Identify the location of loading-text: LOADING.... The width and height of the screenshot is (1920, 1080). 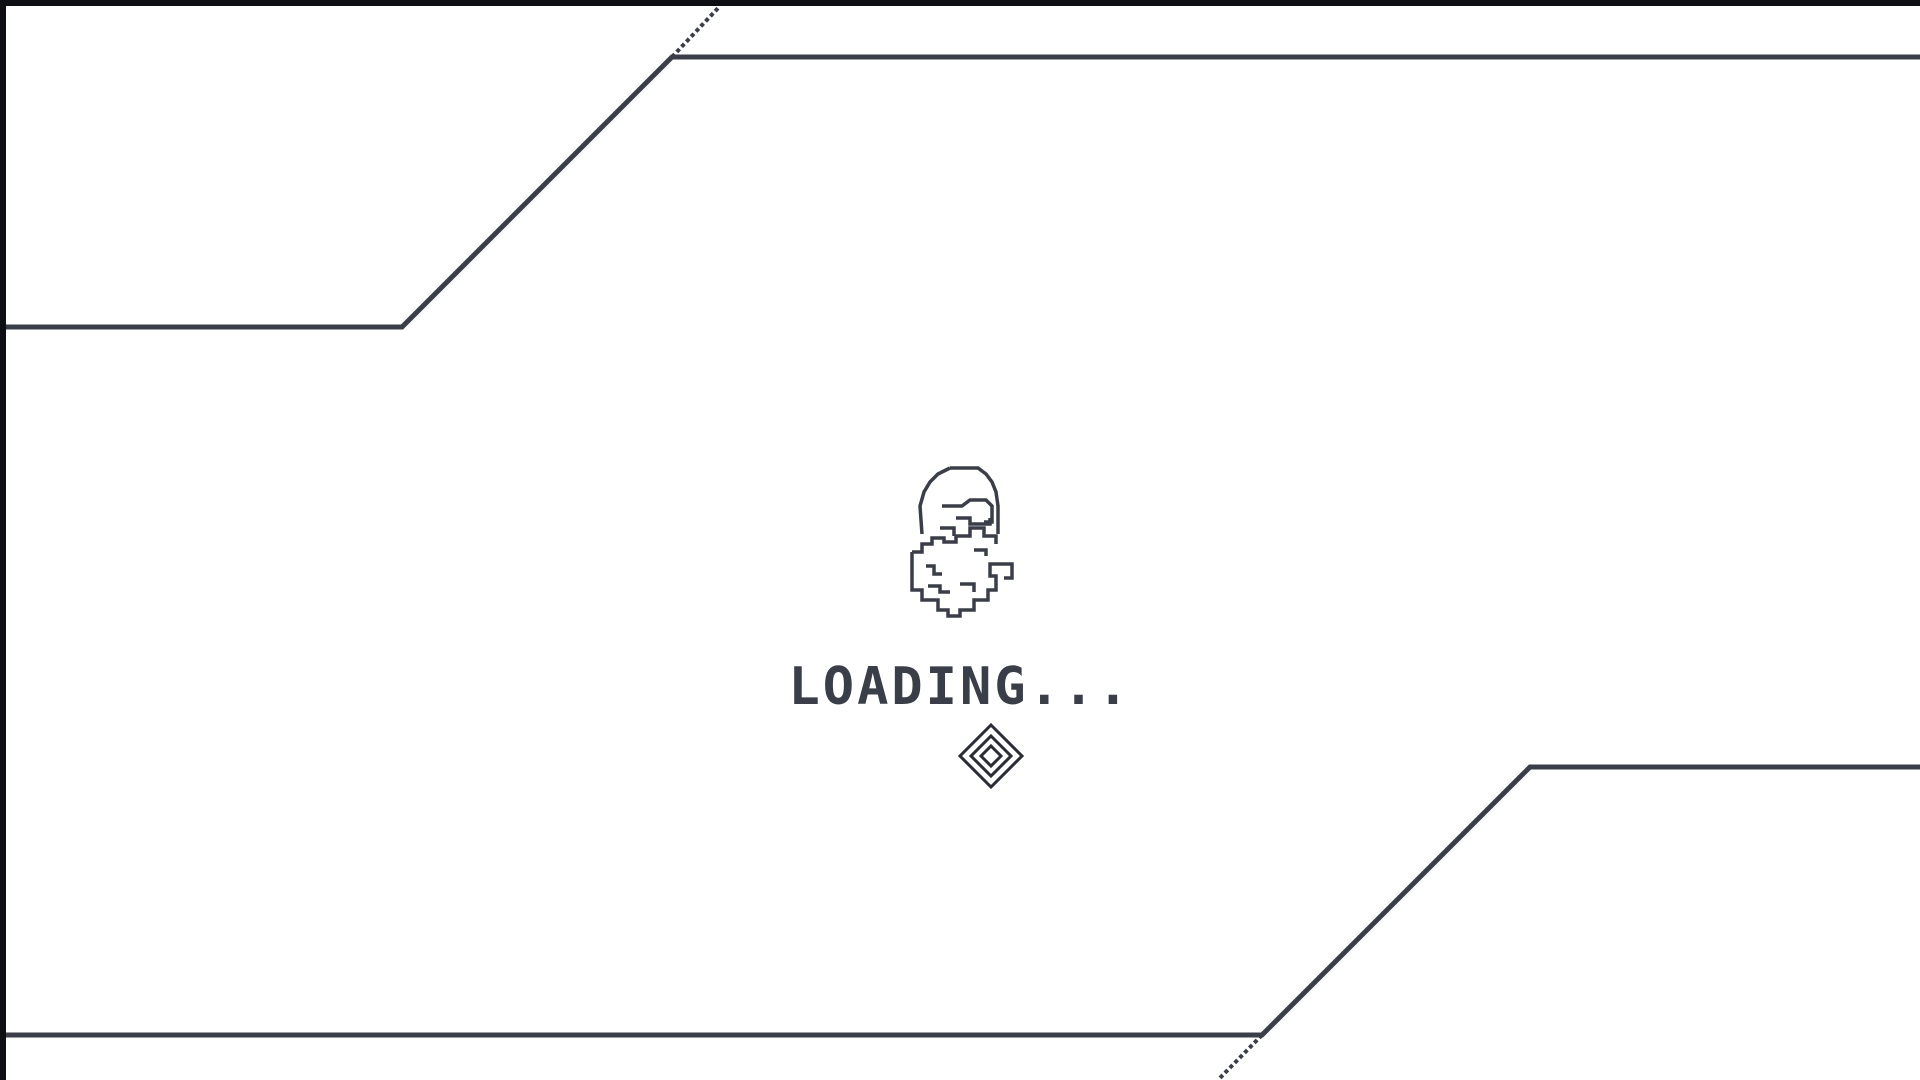
(960, 687).